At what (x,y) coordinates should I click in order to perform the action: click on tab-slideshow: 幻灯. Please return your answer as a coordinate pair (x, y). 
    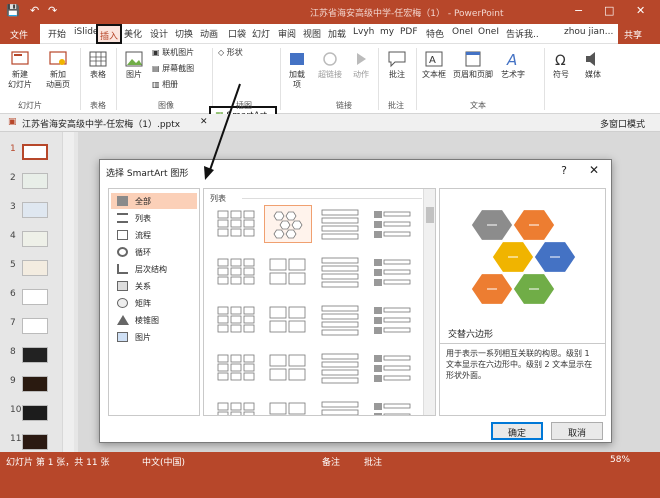
    Looking at the image, I should click on (261, 33).